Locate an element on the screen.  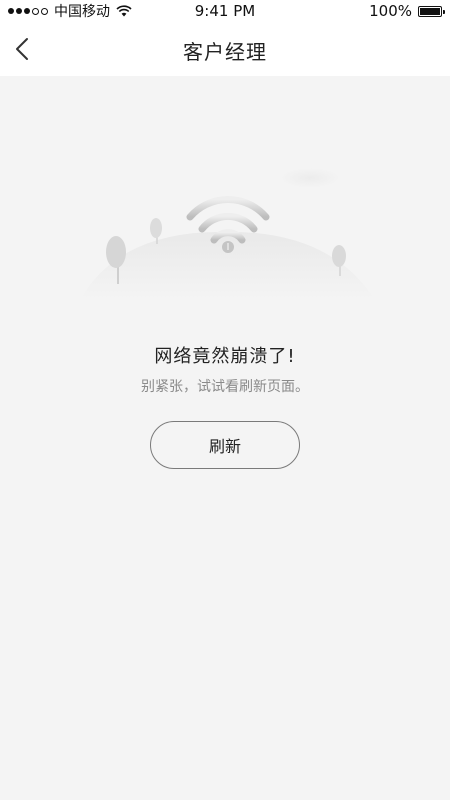
status-right: 100% is located at coordinates (407, 11).